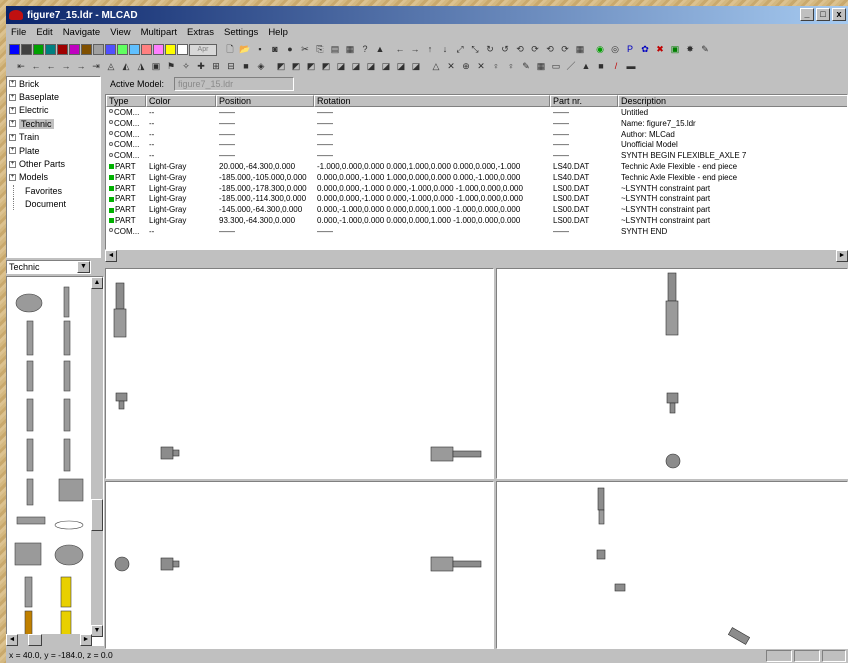  What do you see at coordinates (365, 50) in the screenshot?
I see `help-icon: ?` at bounding box center [365, 50].